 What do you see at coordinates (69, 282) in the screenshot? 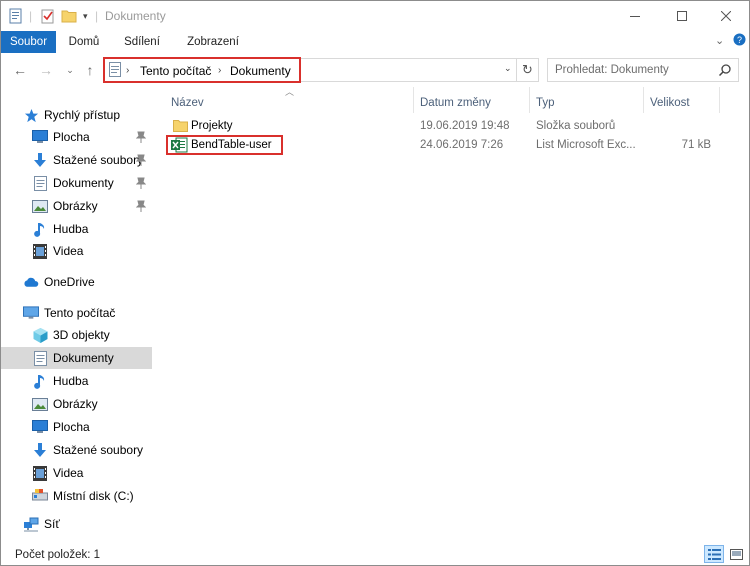
I see `nav-onedrive-label: OneDrive` at bounding box center [69, 282].